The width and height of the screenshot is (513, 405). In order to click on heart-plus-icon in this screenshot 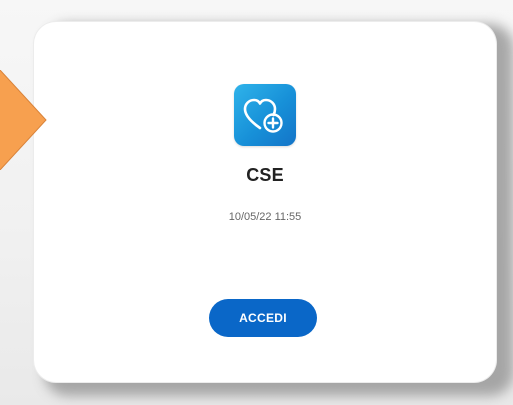, I will do `click(265, 115)`.